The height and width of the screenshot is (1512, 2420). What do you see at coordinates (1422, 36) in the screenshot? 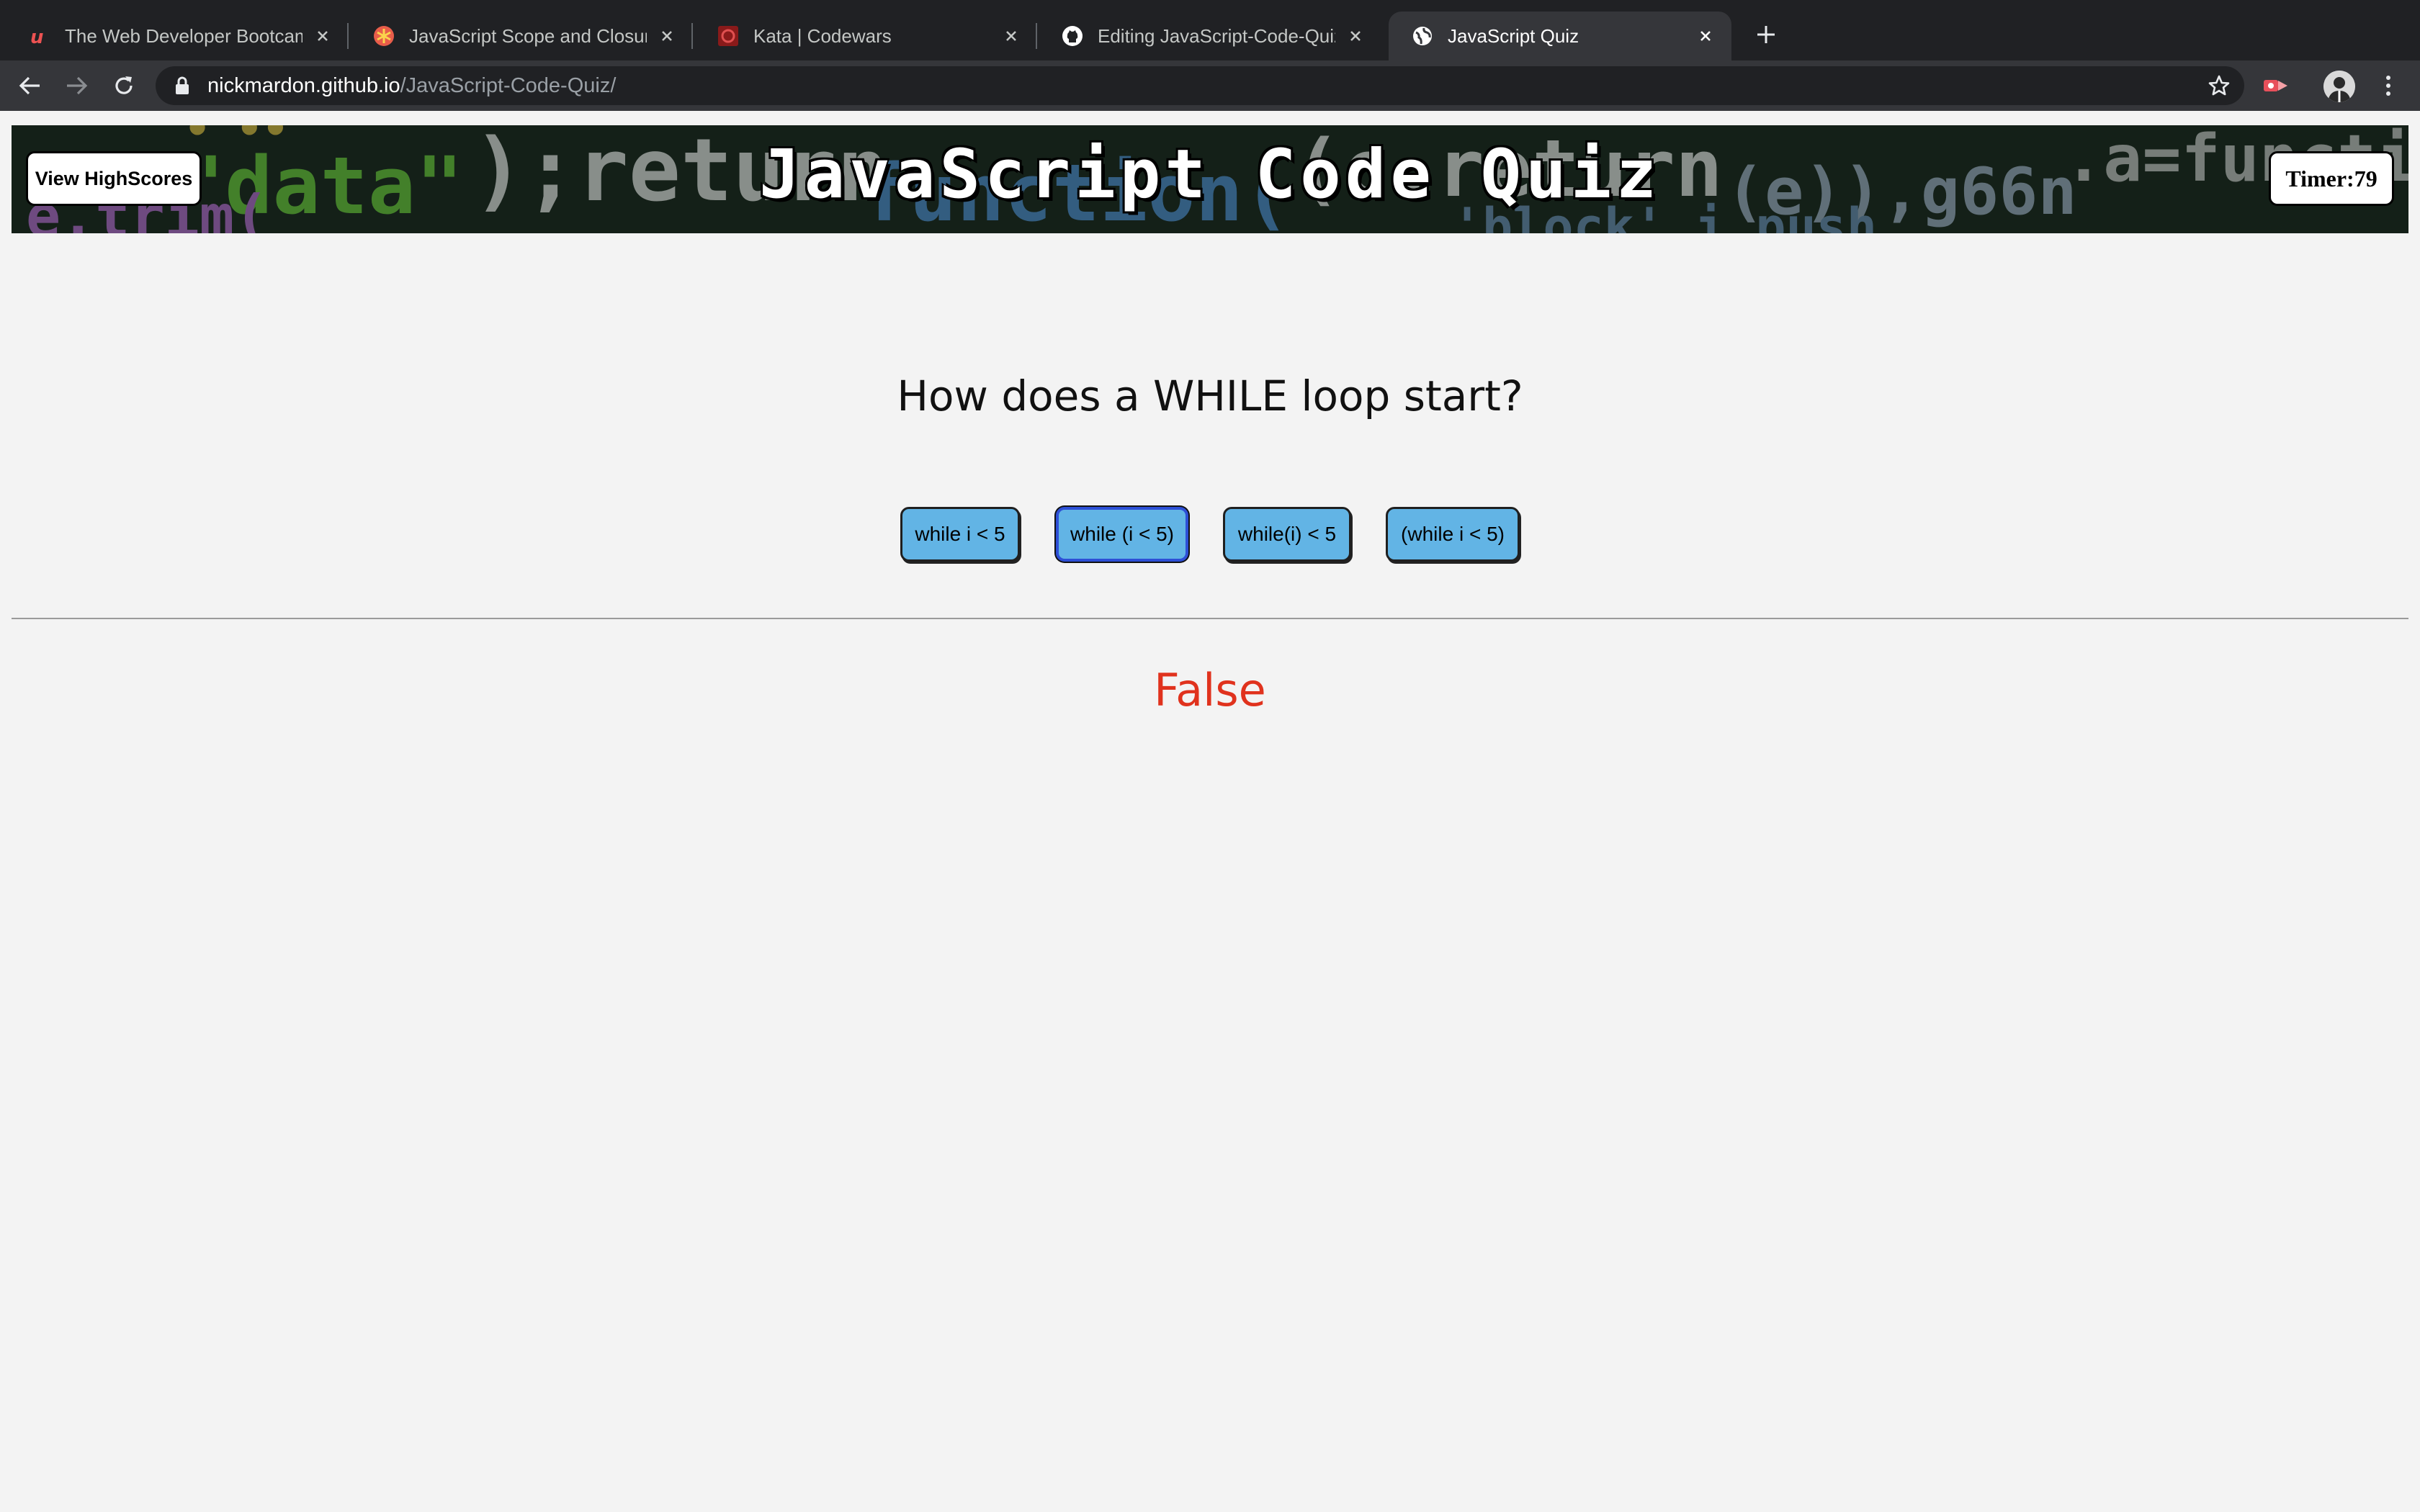
I see `globe-icon` at bounding box center [1422, 36].